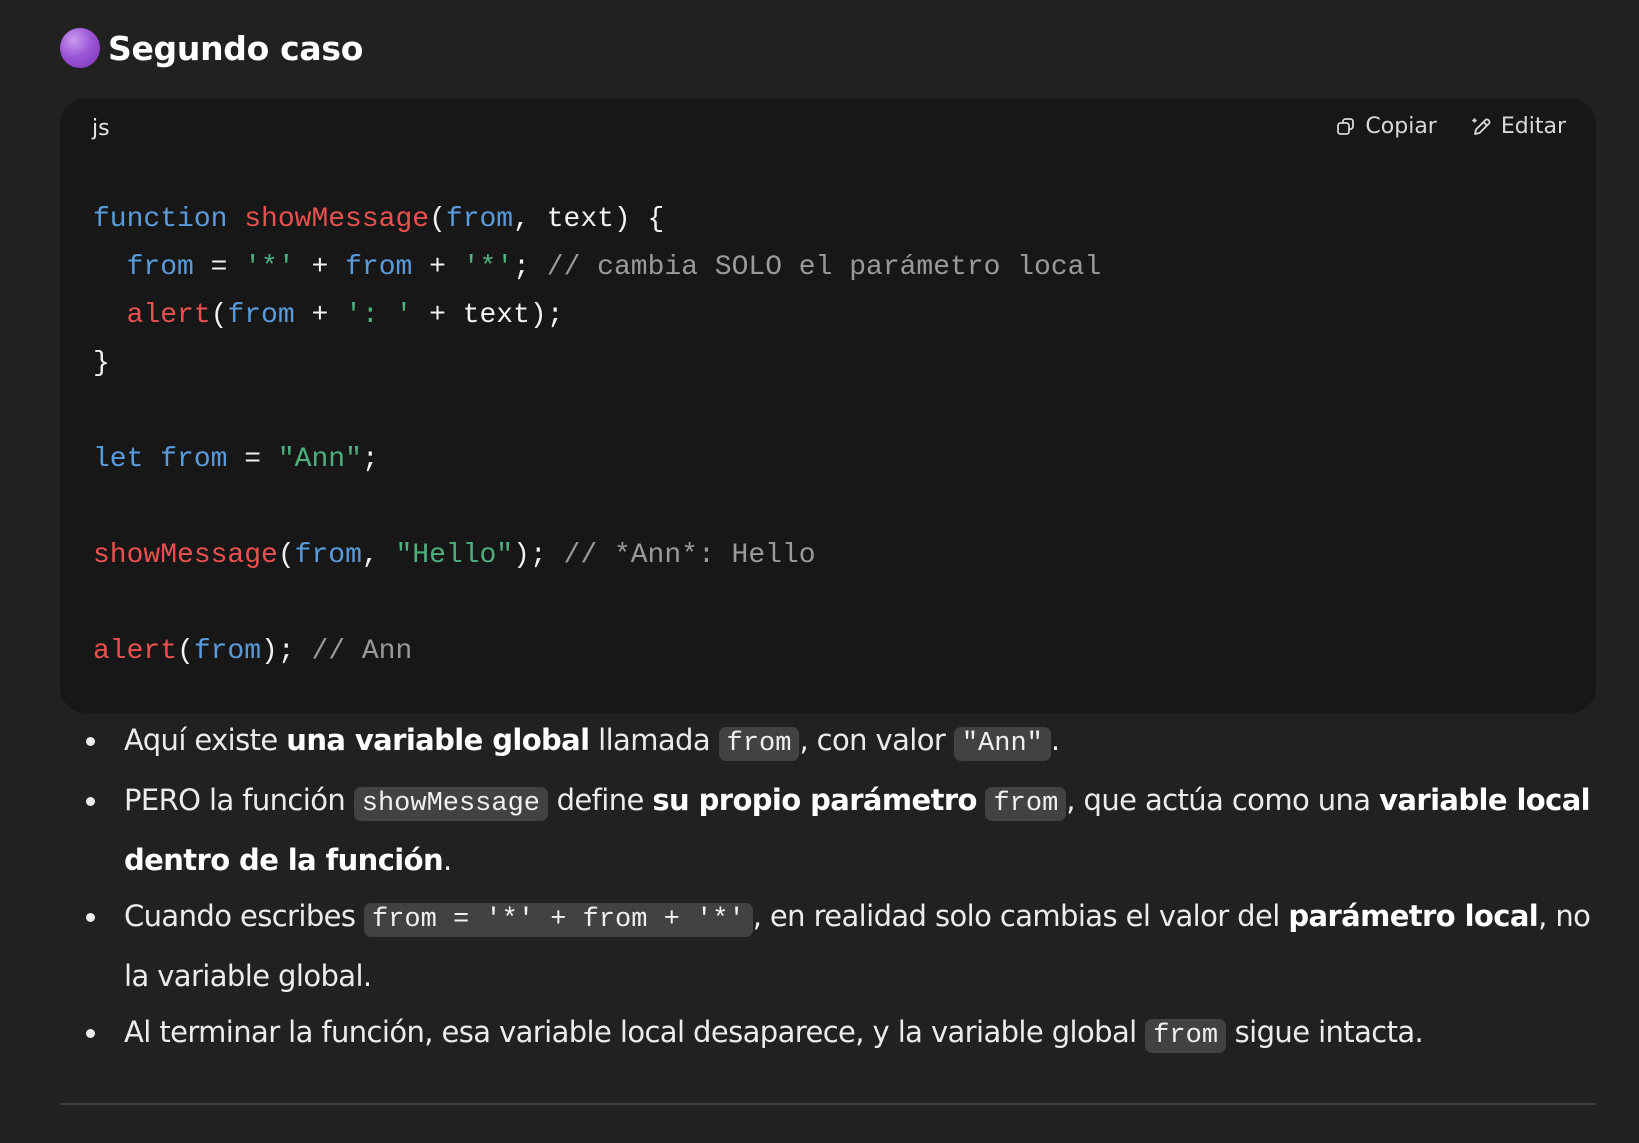 This screenshot has width=1639, height=1143. I want to click on code-token: , text) {, so click(589, 219).